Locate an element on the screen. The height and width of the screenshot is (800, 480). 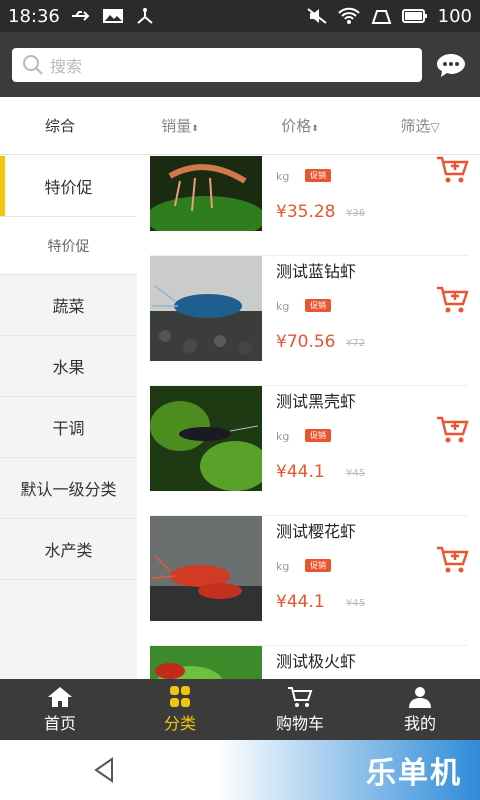
home-icon is located at coordinates (60, 696).